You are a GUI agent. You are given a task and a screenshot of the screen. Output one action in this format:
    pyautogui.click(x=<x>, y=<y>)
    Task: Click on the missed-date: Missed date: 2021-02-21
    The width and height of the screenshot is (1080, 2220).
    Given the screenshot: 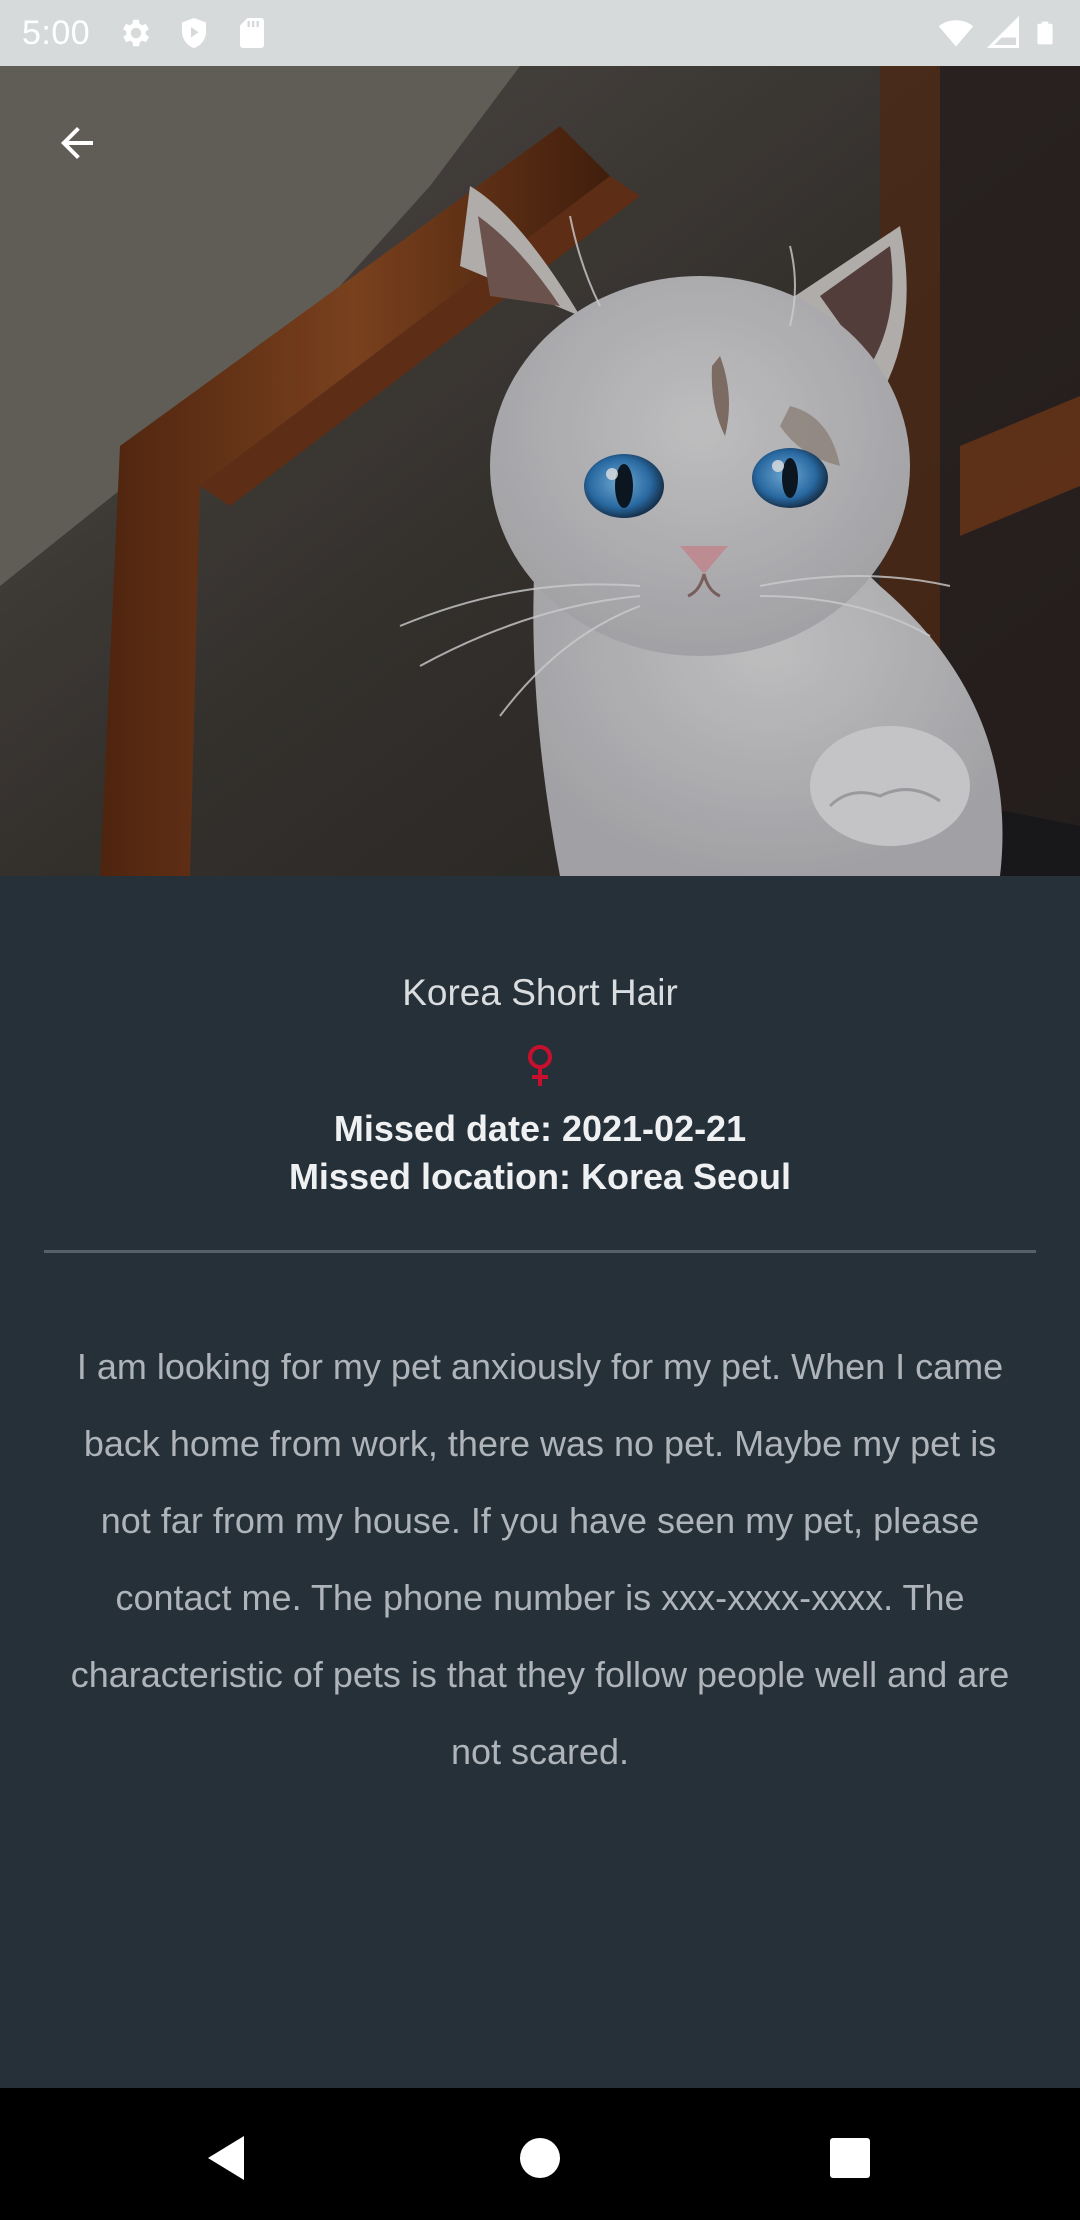 What is the action you would take?
    pyautogui.click(x=540, y=1128)
    